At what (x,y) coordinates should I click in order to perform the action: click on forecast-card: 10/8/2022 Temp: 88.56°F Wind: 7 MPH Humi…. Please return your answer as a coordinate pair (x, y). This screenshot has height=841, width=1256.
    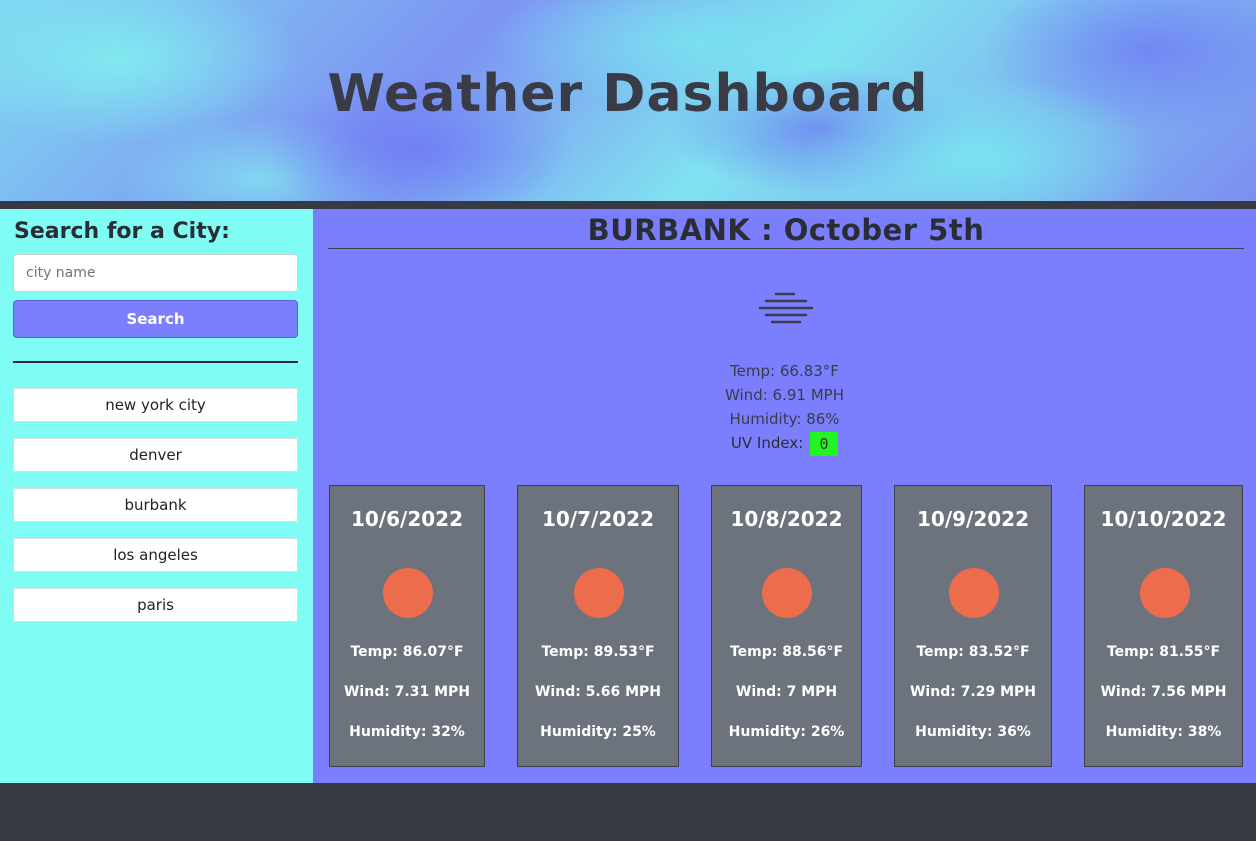
    Looking at the image, I should click on (786, 626).